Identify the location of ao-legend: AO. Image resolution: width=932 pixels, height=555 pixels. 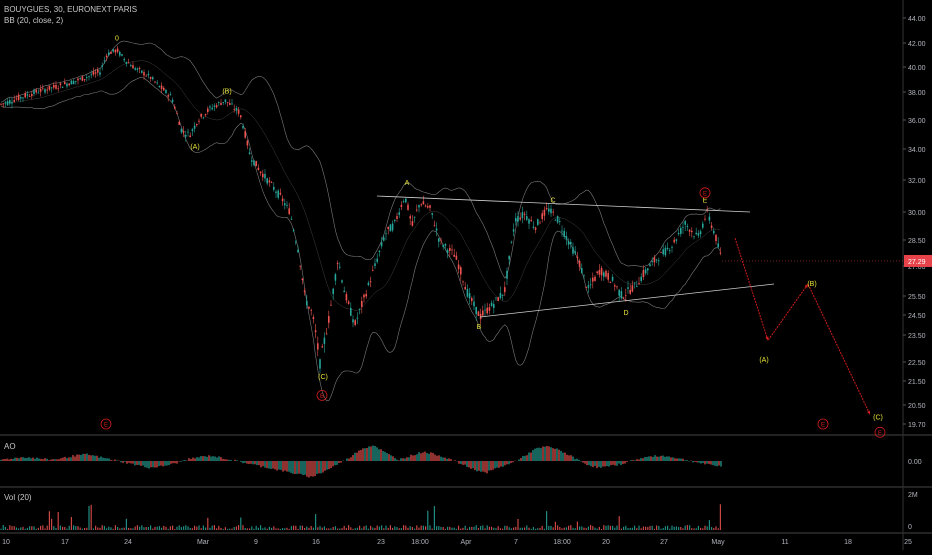
(10, 446).